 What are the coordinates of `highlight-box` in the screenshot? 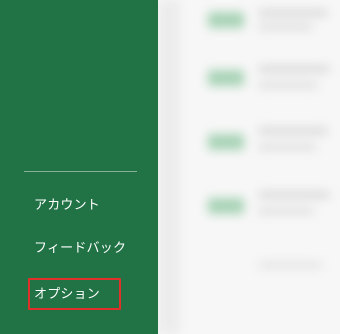 It's located at (74, 294).